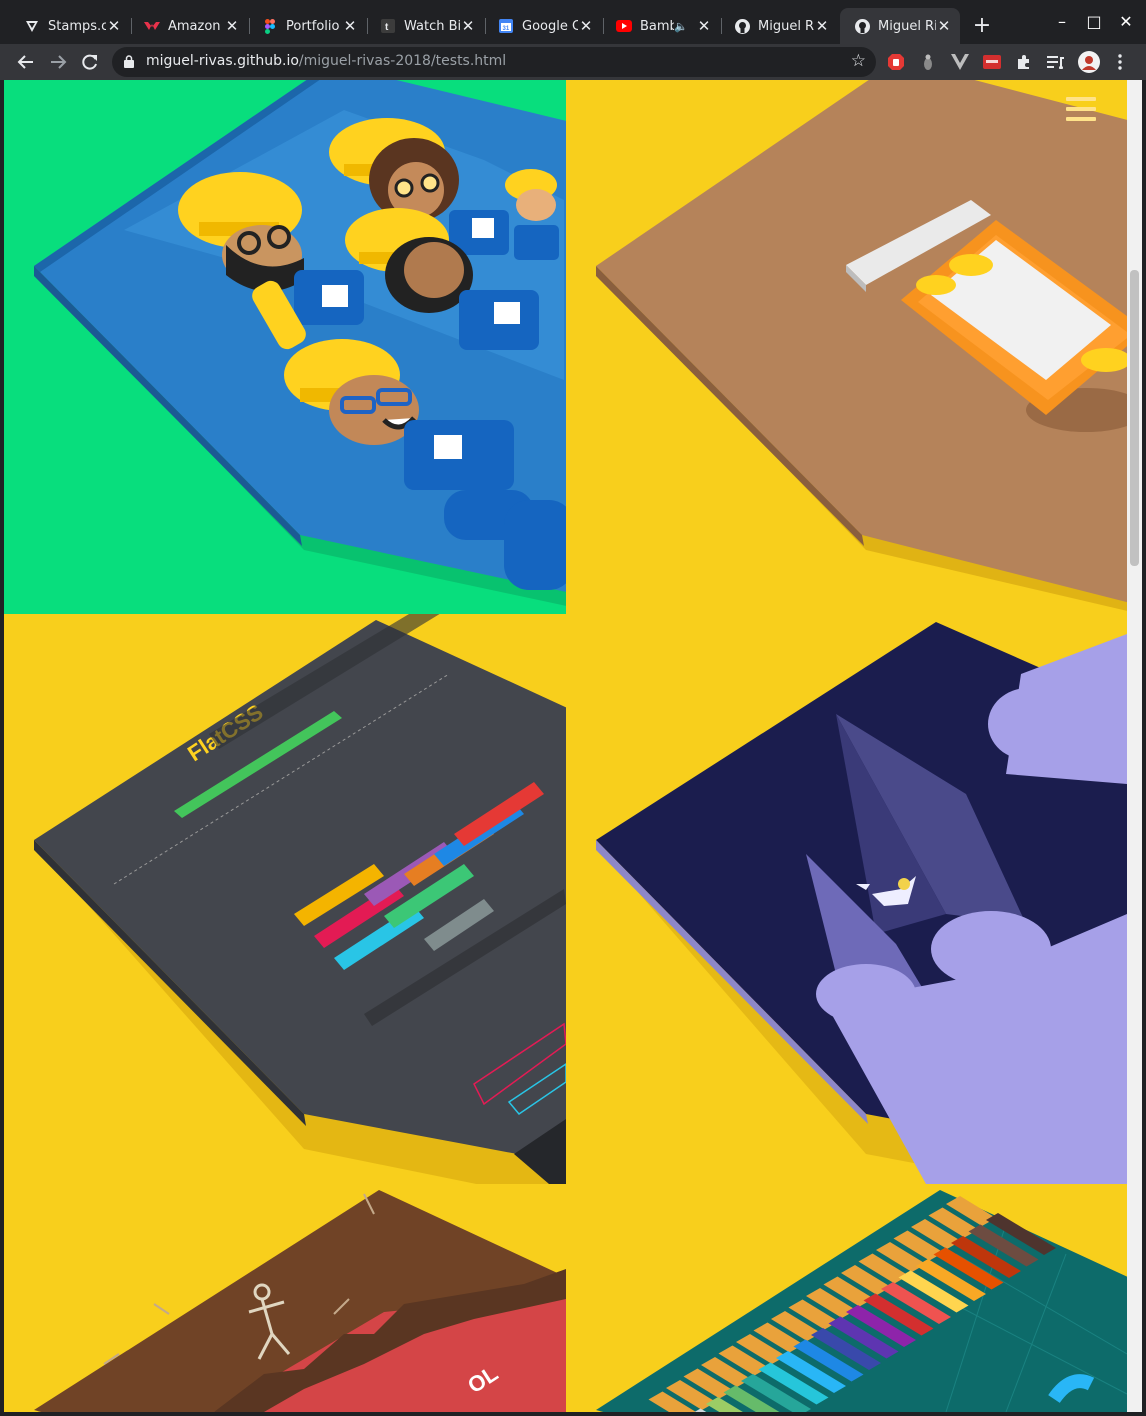  I want to click on gallery-item-skeleton-dig: OL, so click(285, 1298).